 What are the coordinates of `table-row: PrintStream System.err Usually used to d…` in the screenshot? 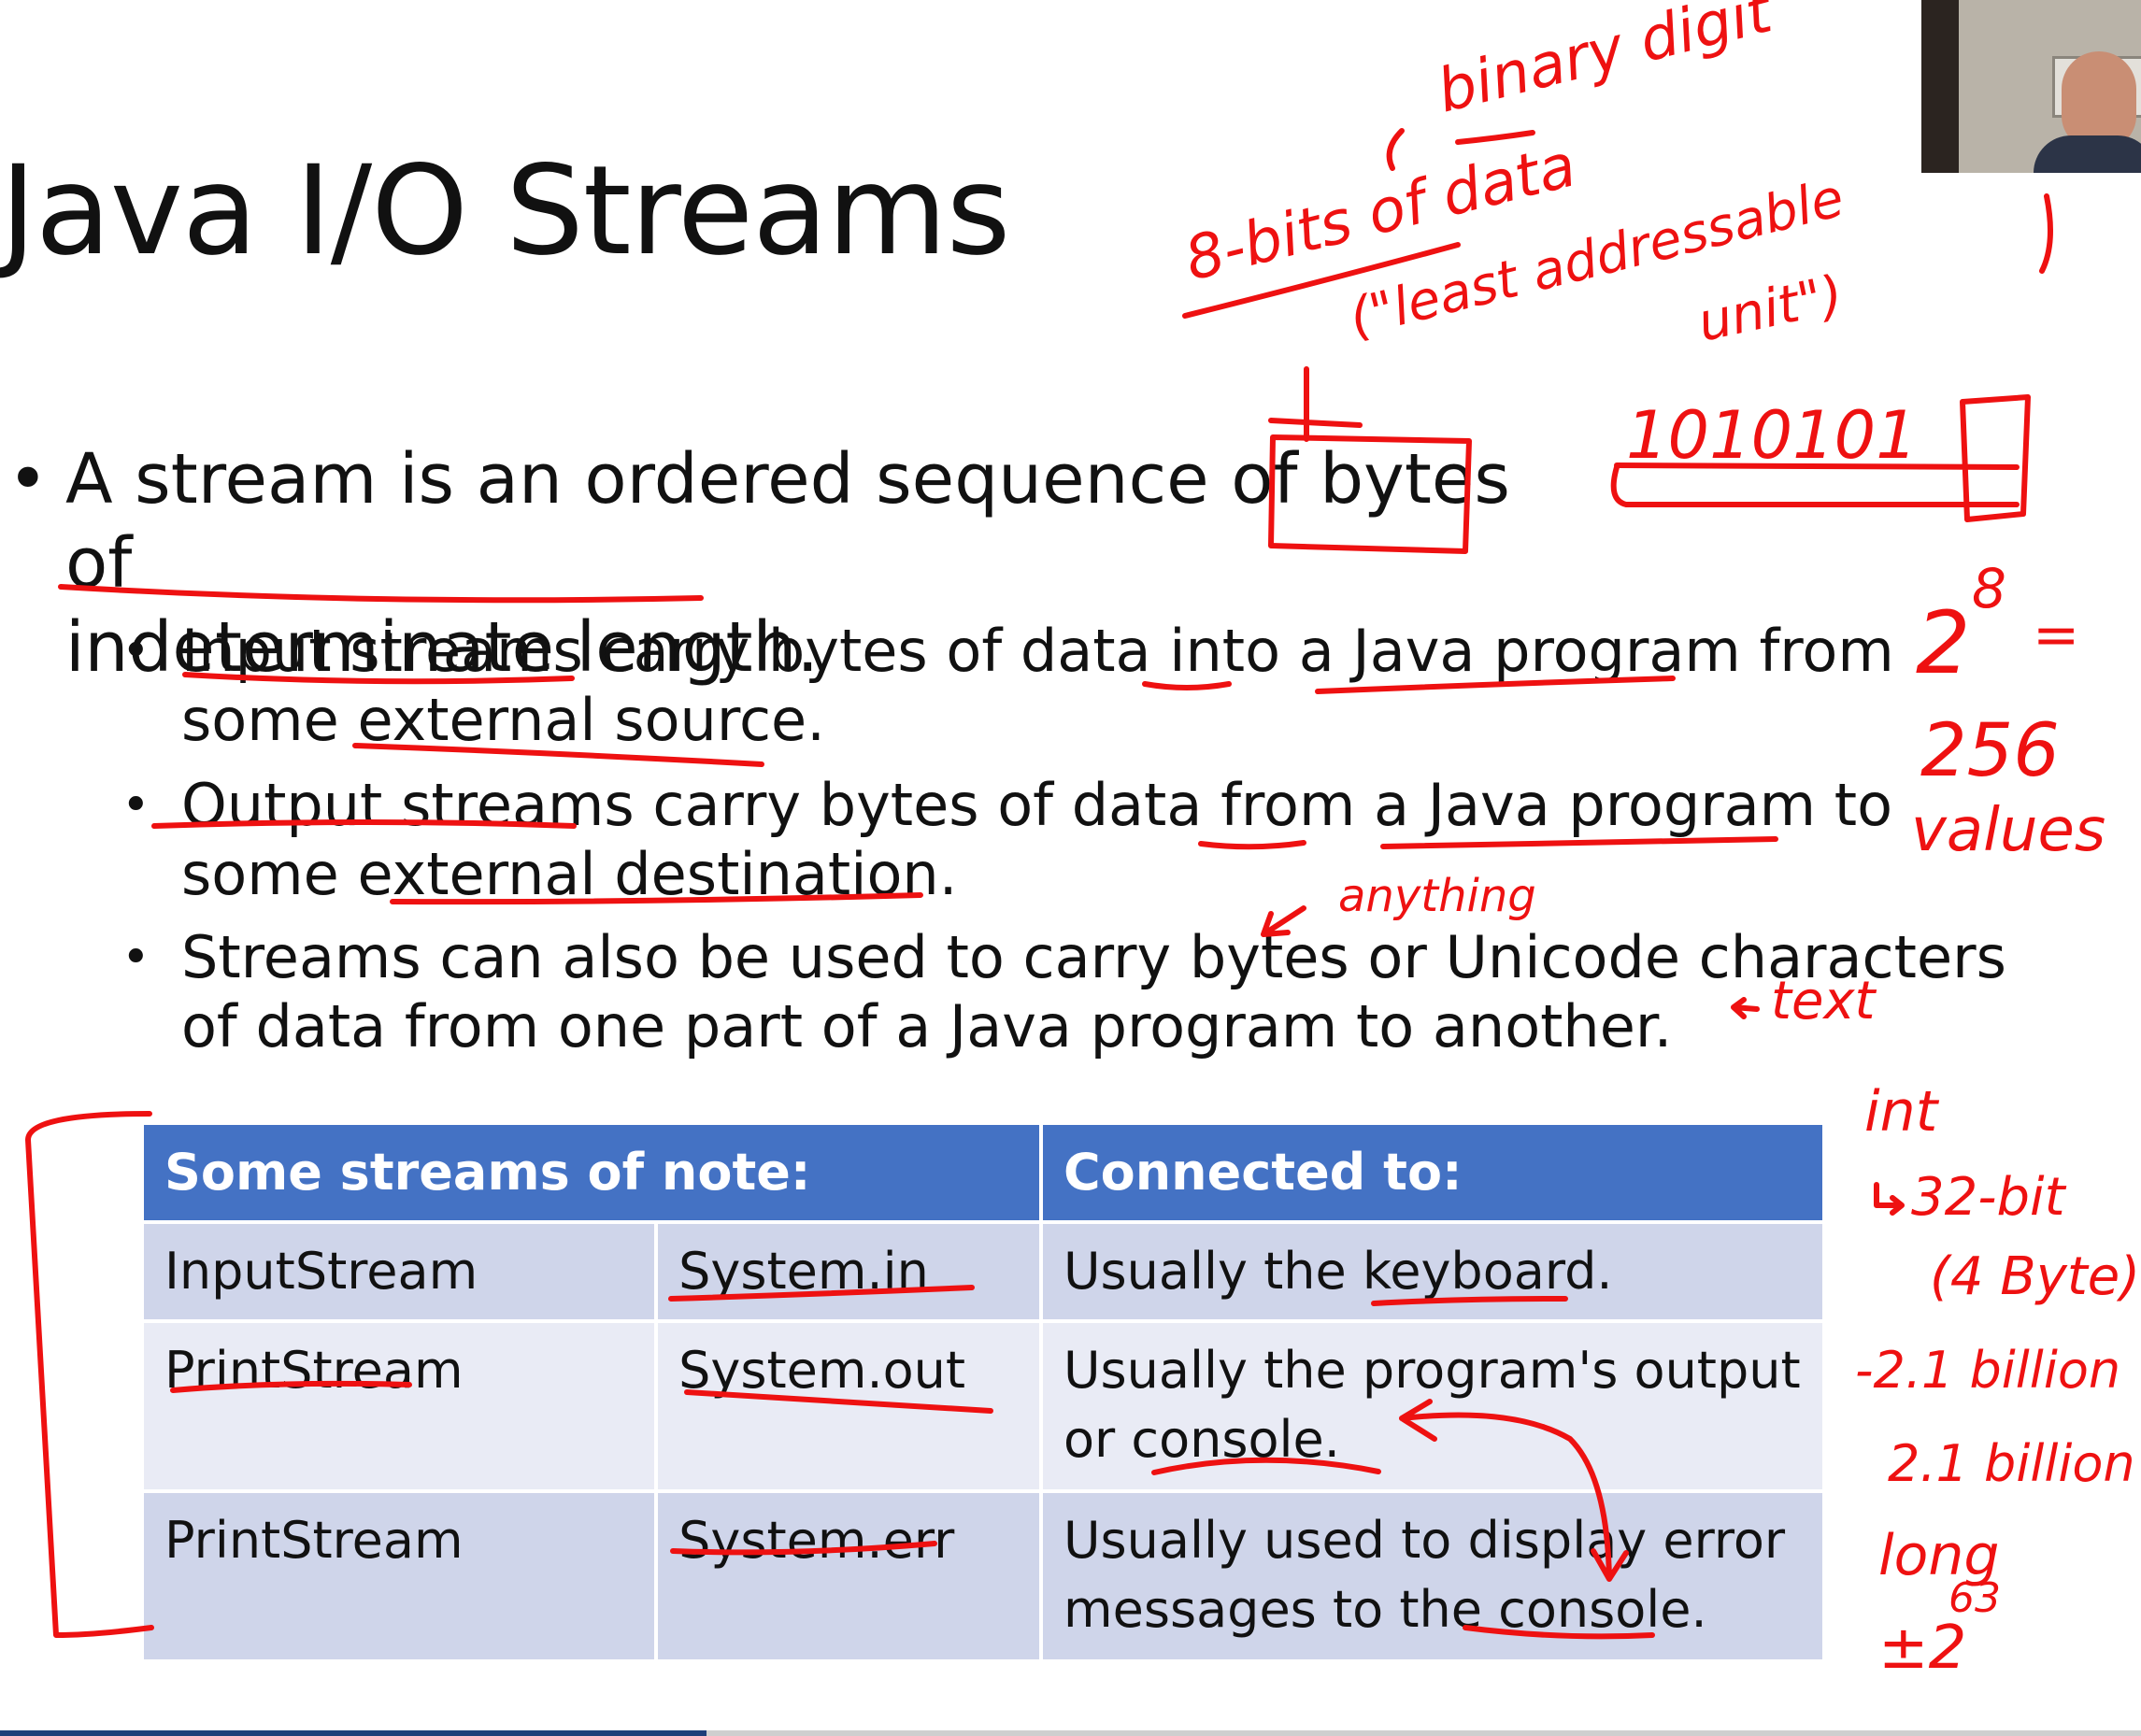 It's located at (982, 1576).